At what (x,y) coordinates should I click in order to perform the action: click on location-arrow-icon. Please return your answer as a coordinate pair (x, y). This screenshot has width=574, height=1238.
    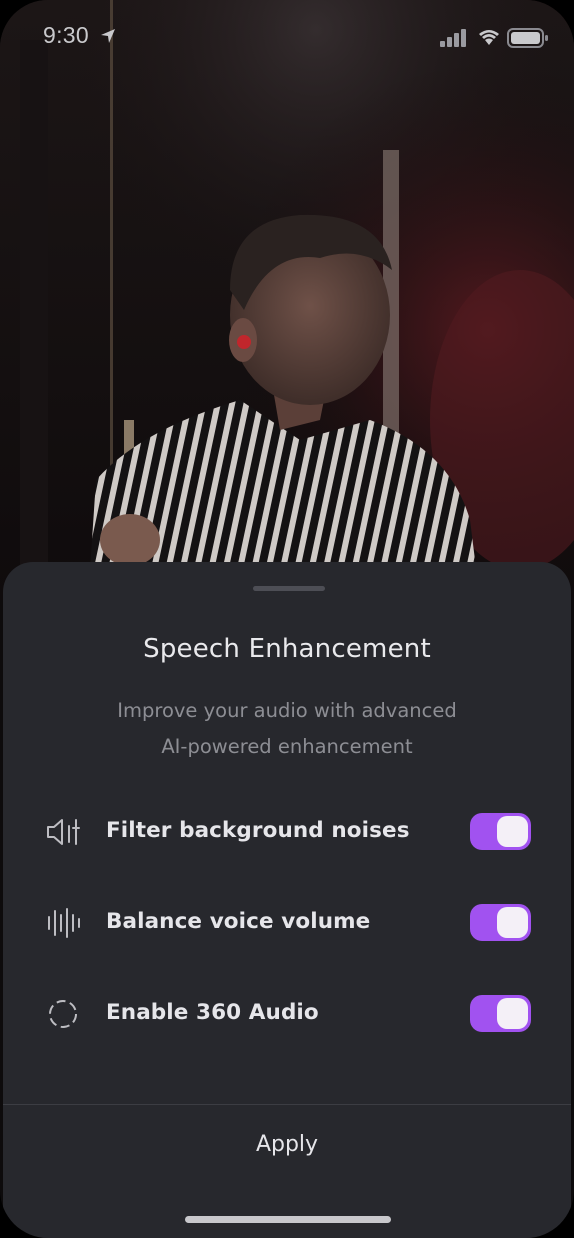
    Looking at the image, I should click on (108, 36).